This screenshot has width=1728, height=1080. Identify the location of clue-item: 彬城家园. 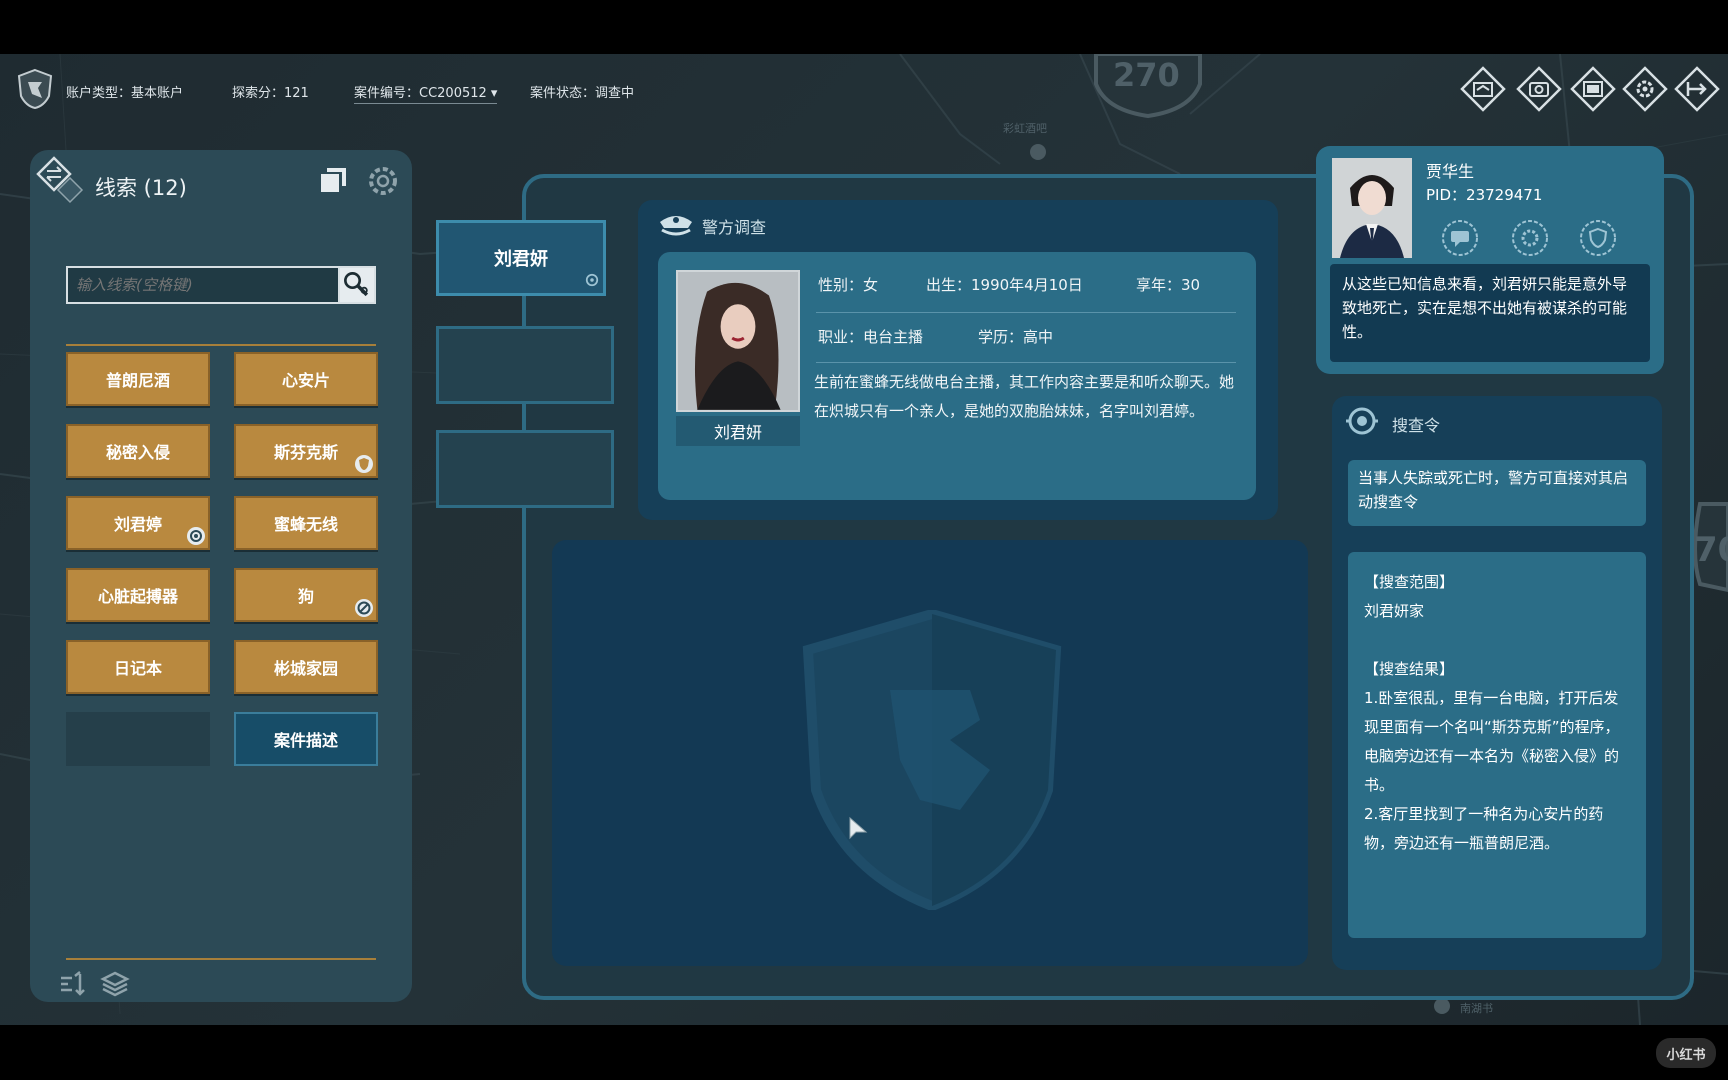
(306, 667).